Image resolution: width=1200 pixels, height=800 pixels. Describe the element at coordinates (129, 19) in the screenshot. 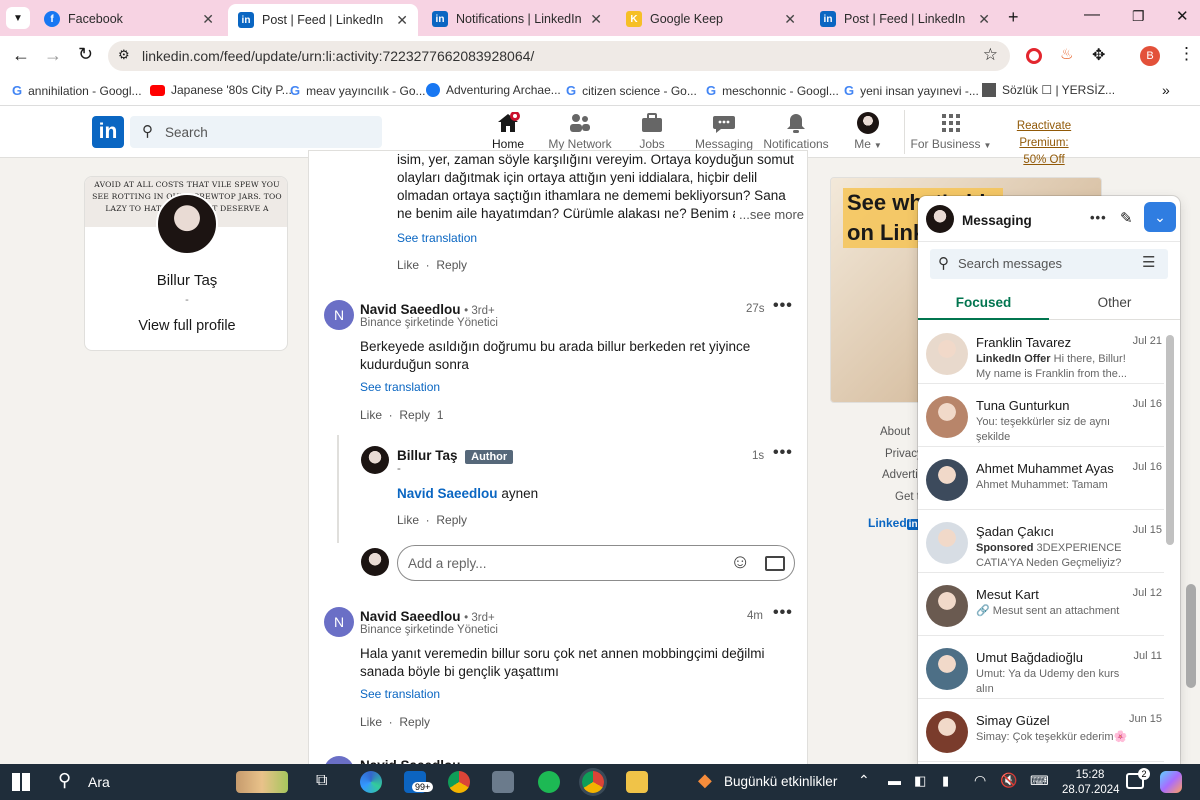

I see `tab-facebook: f Facebook ✕` at that location.